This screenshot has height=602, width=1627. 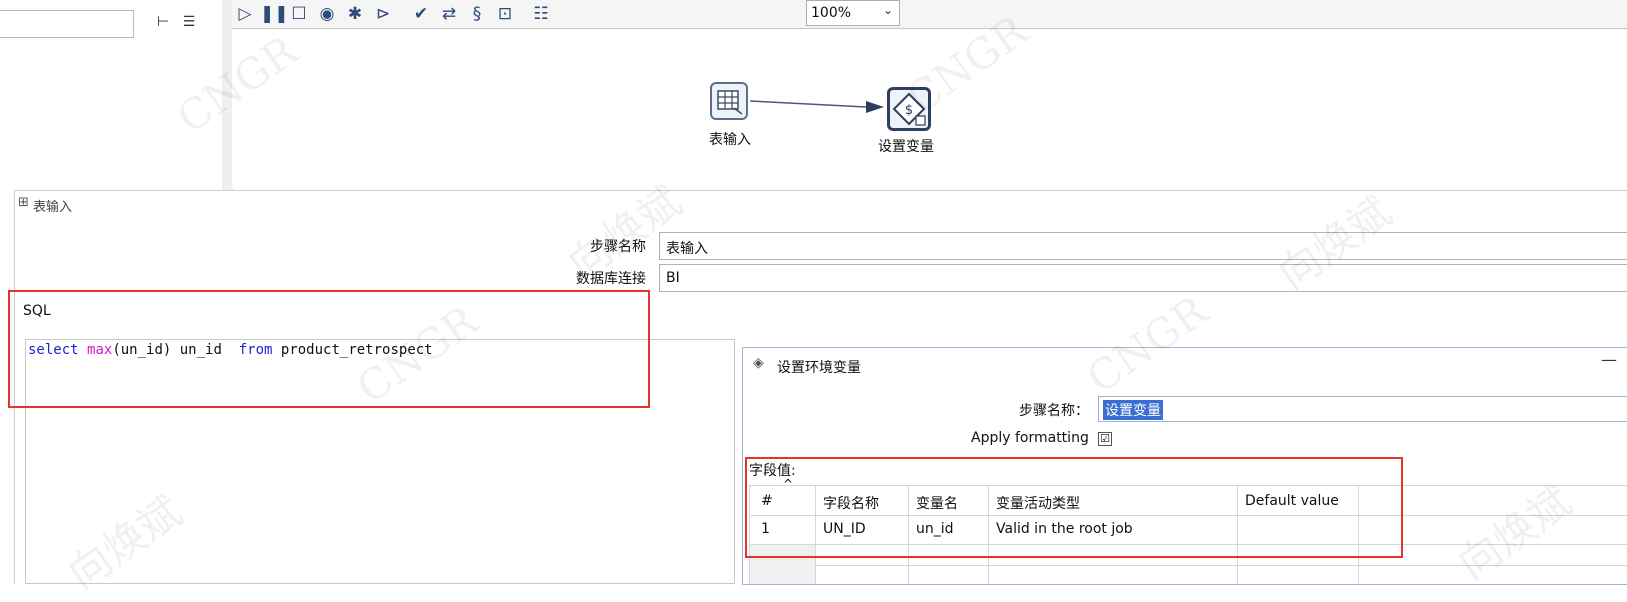 I want to click on step-name-value: 设置变量, so click(x=1133, y=410).